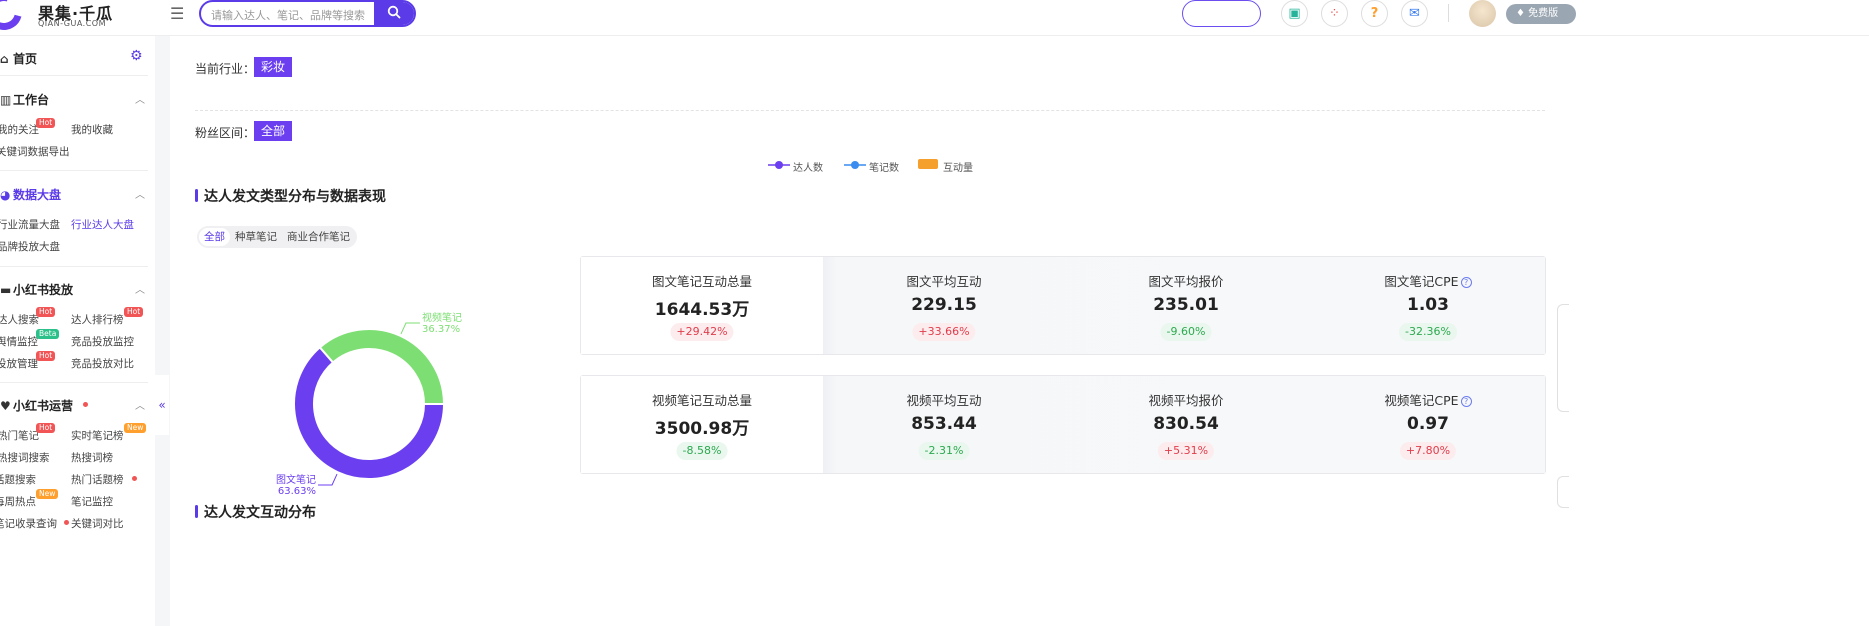  Describe the element at coordinates (1374, 13) in the screenshot. I see `help-icon: ?` at that location.